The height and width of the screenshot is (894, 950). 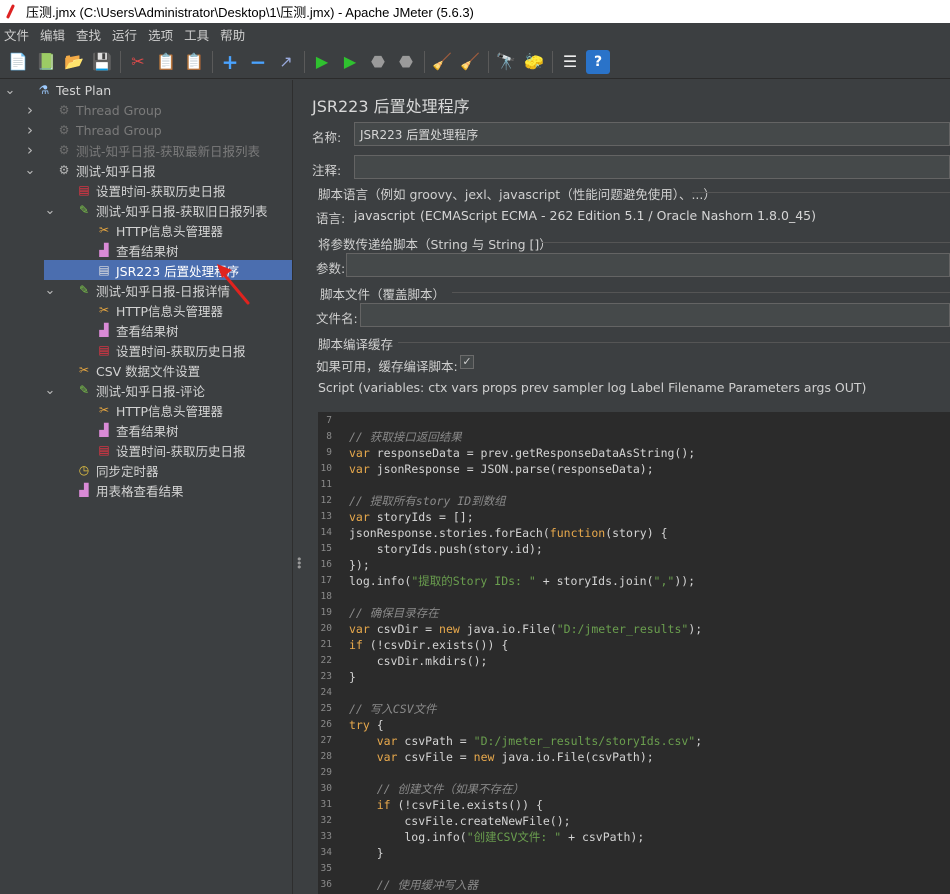 I want to click on templates-icon: 📗, so click(x=46, y=62).